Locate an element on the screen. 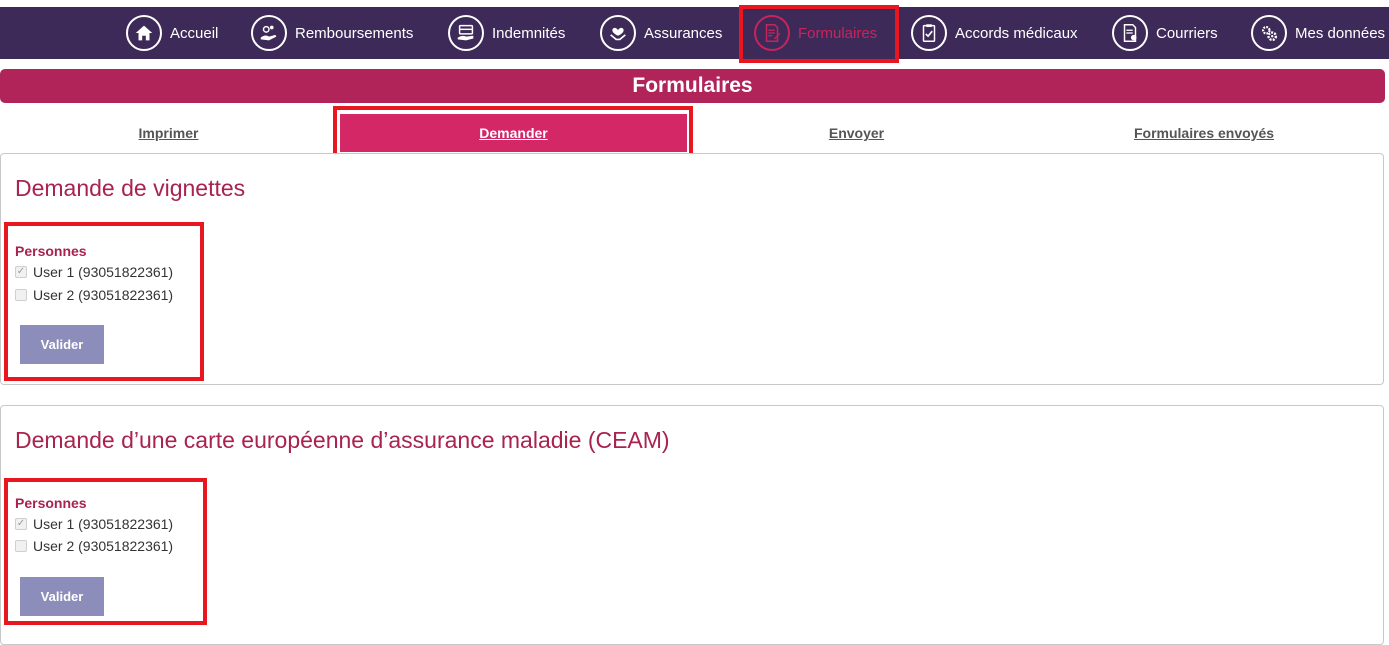 The height and width of the screenshot is (645, 1389). home-icon is located at coordinates (144, 33).